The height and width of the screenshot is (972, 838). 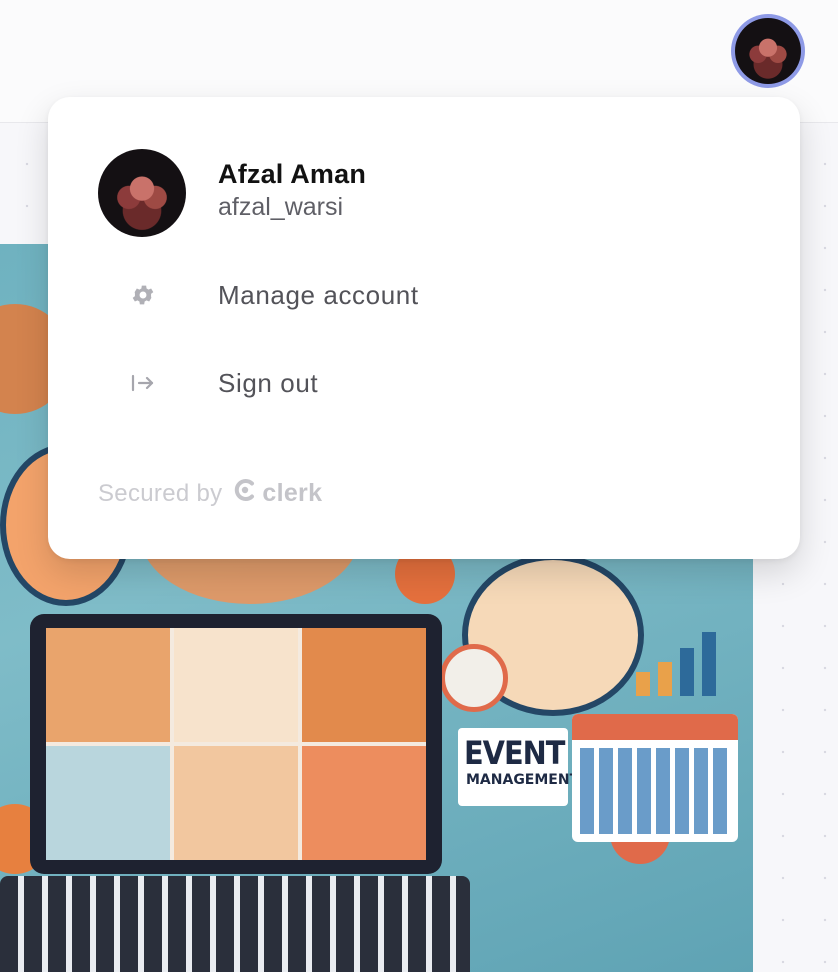 What do you see at coordinates (655, 778) in the screenshot?
I see `calendar-illustration` at bounding box center [655, 778].